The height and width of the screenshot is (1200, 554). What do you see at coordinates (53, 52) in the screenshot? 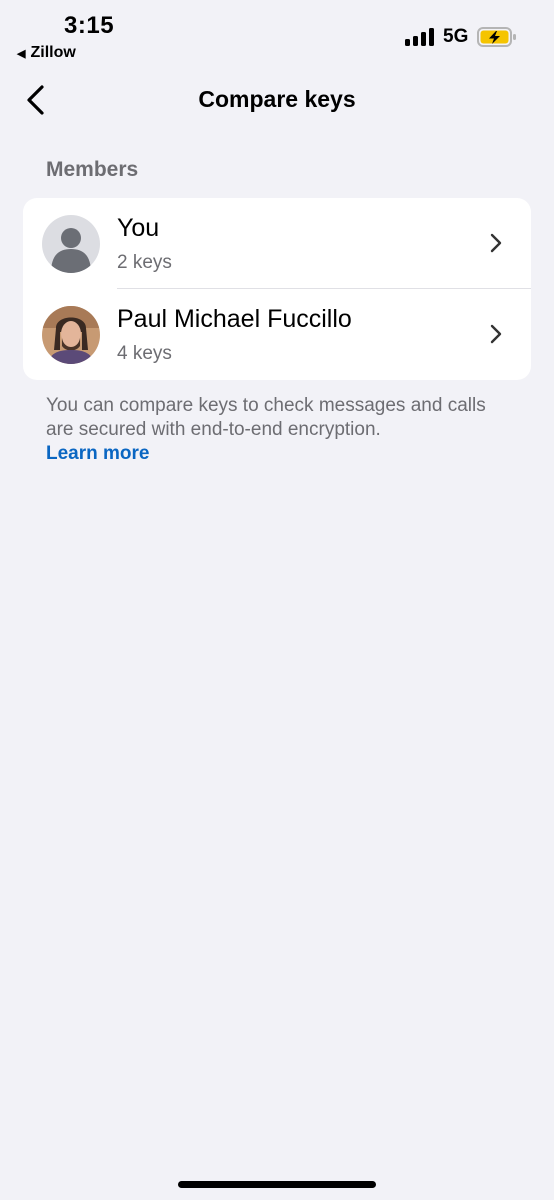
I see `back-app-label: Zillow` at bounding box center [53, 52].